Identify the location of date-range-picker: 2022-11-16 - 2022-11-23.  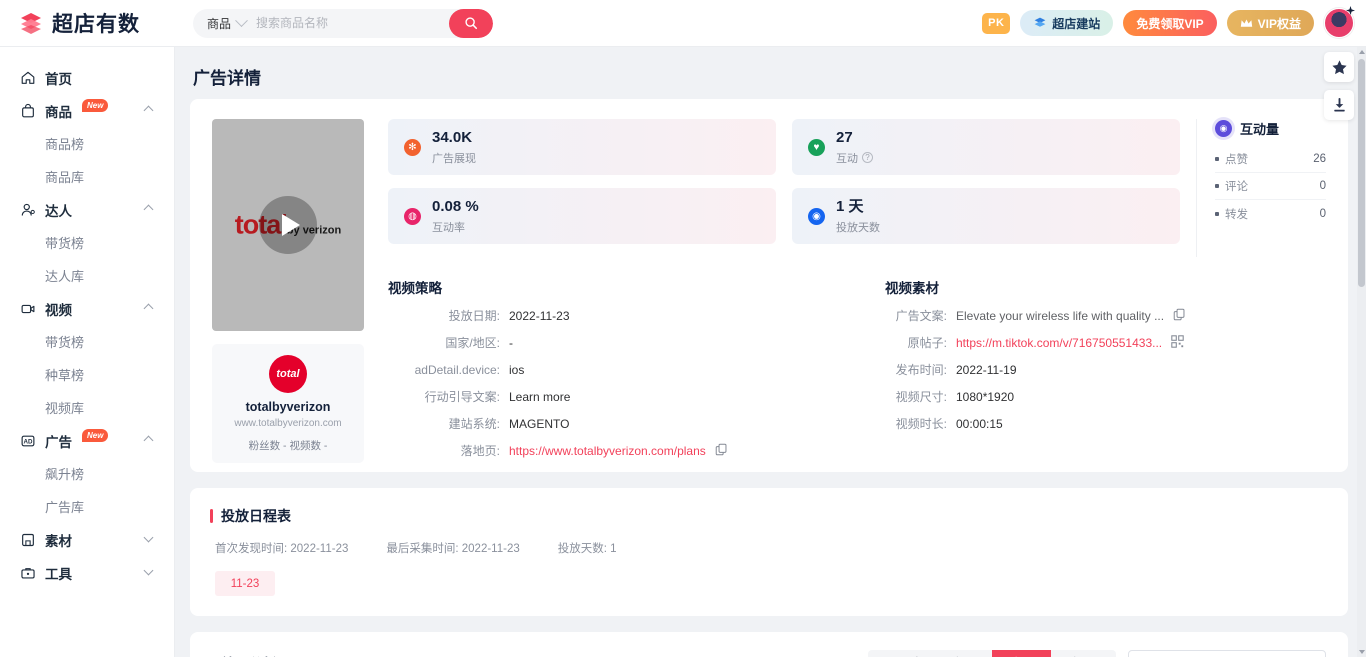
(1227, 653).